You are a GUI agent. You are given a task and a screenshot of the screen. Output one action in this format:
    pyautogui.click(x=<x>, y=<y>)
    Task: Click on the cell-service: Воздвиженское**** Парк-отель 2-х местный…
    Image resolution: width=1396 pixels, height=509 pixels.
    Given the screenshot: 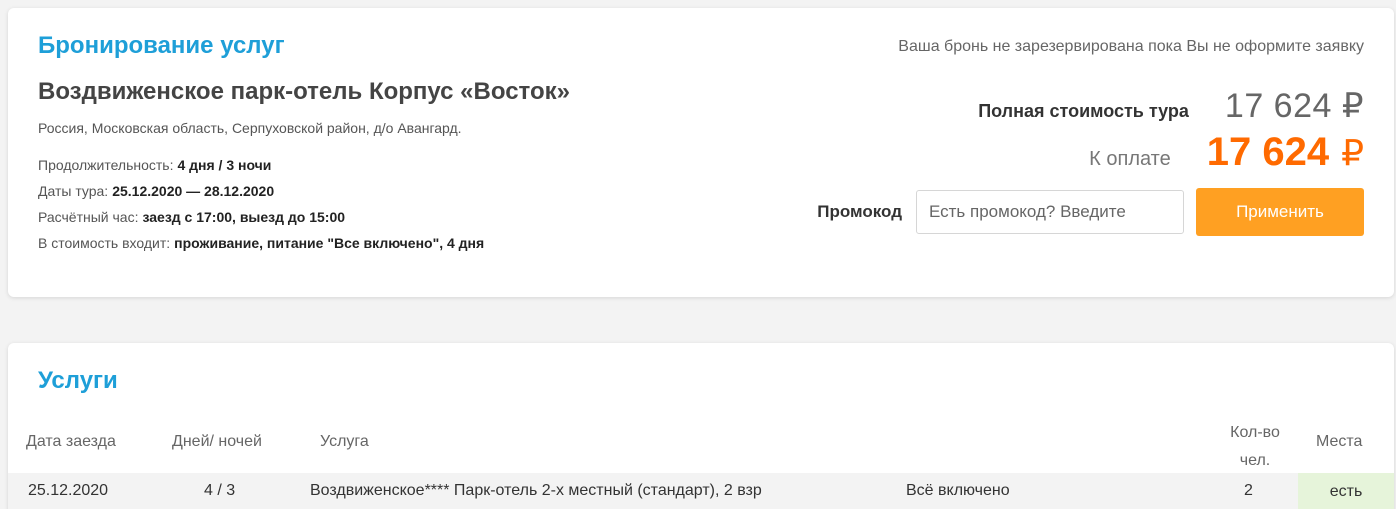 What is the action you would take?
    pyautogui.click(x=536, y=490)
    